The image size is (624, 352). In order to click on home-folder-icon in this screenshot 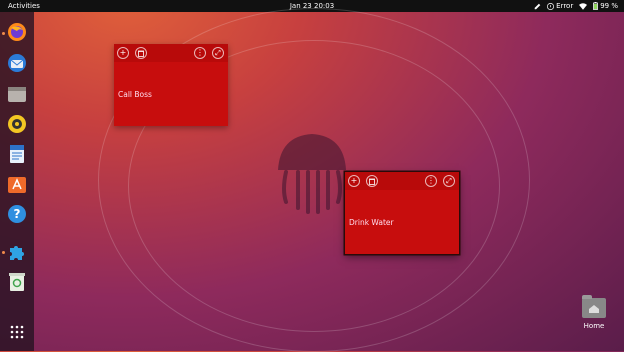, I will do `click(594, 306)`.